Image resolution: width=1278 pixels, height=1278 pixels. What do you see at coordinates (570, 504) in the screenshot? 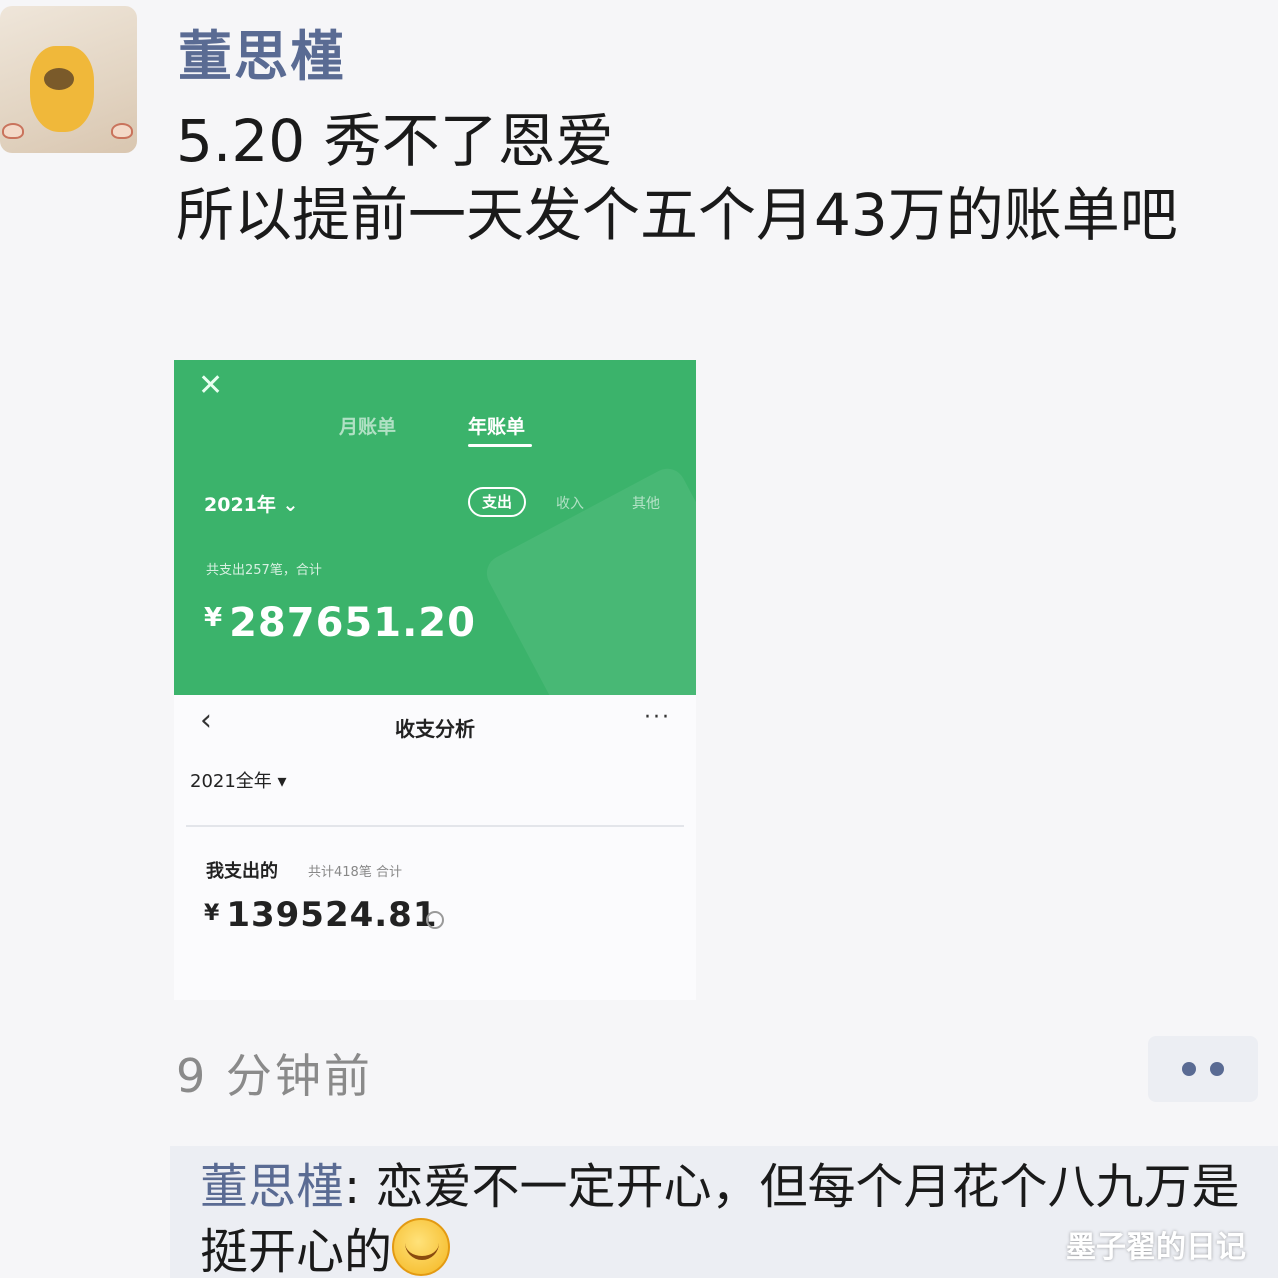
I see `income-option: 收入` at bounding box center [570, 504].